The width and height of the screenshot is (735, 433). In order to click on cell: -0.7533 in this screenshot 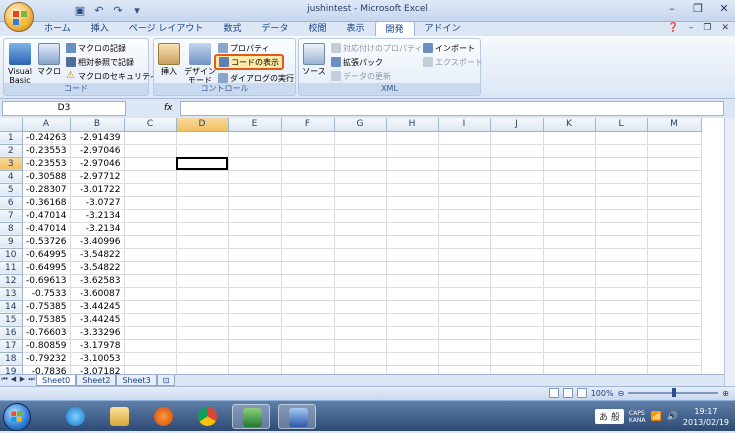, I will do `click(46, 294)`.